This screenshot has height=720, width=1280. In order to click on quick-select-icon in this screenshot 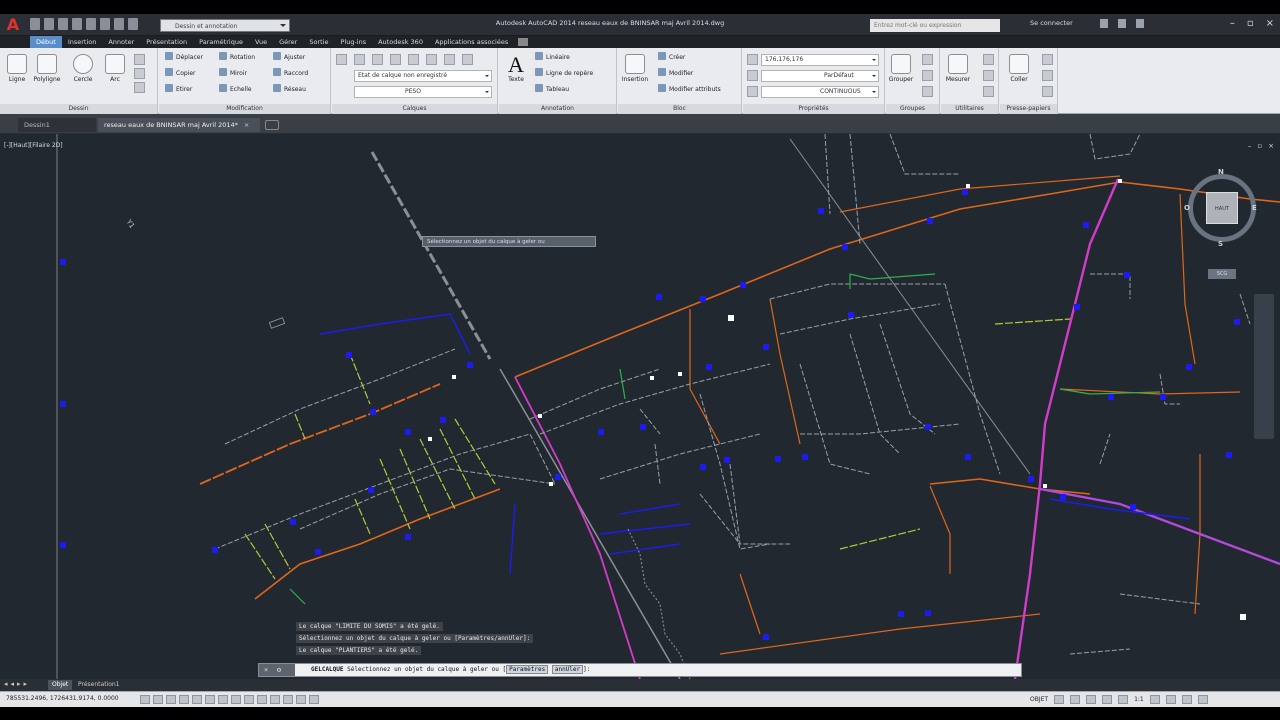, I will do `click(988, 59)`.